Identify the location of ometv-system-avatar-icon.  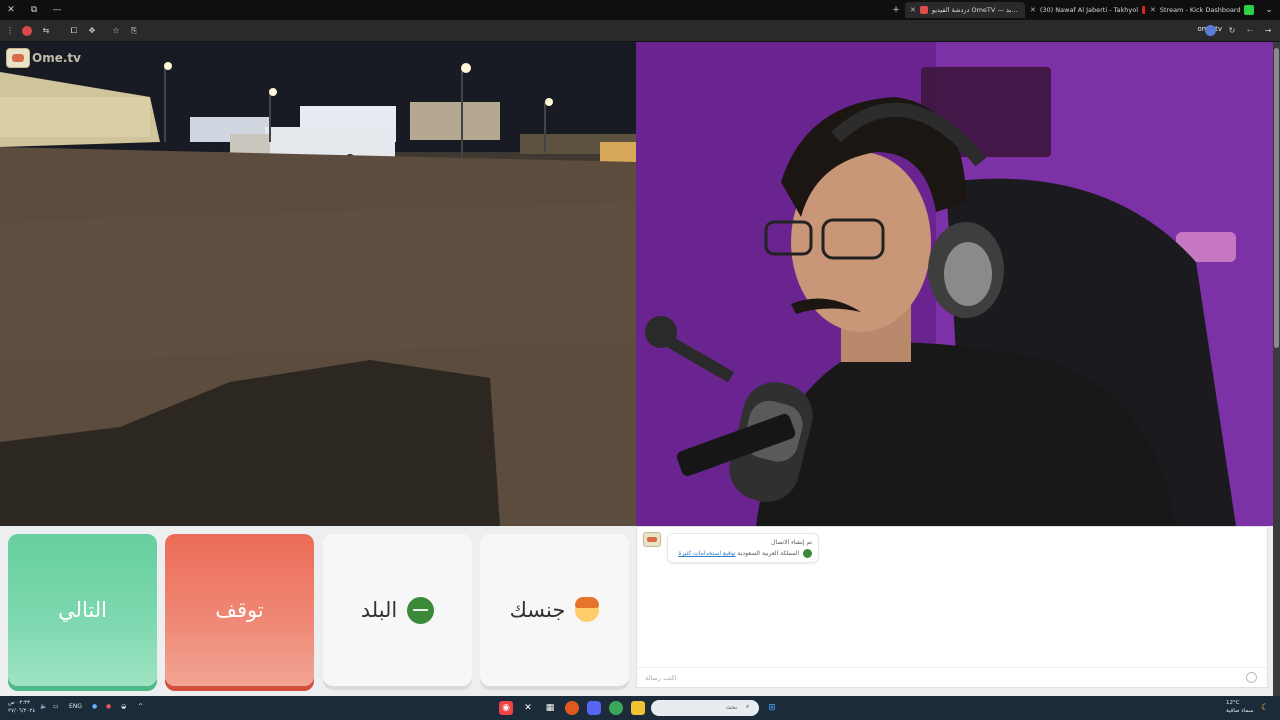
(652, 539).